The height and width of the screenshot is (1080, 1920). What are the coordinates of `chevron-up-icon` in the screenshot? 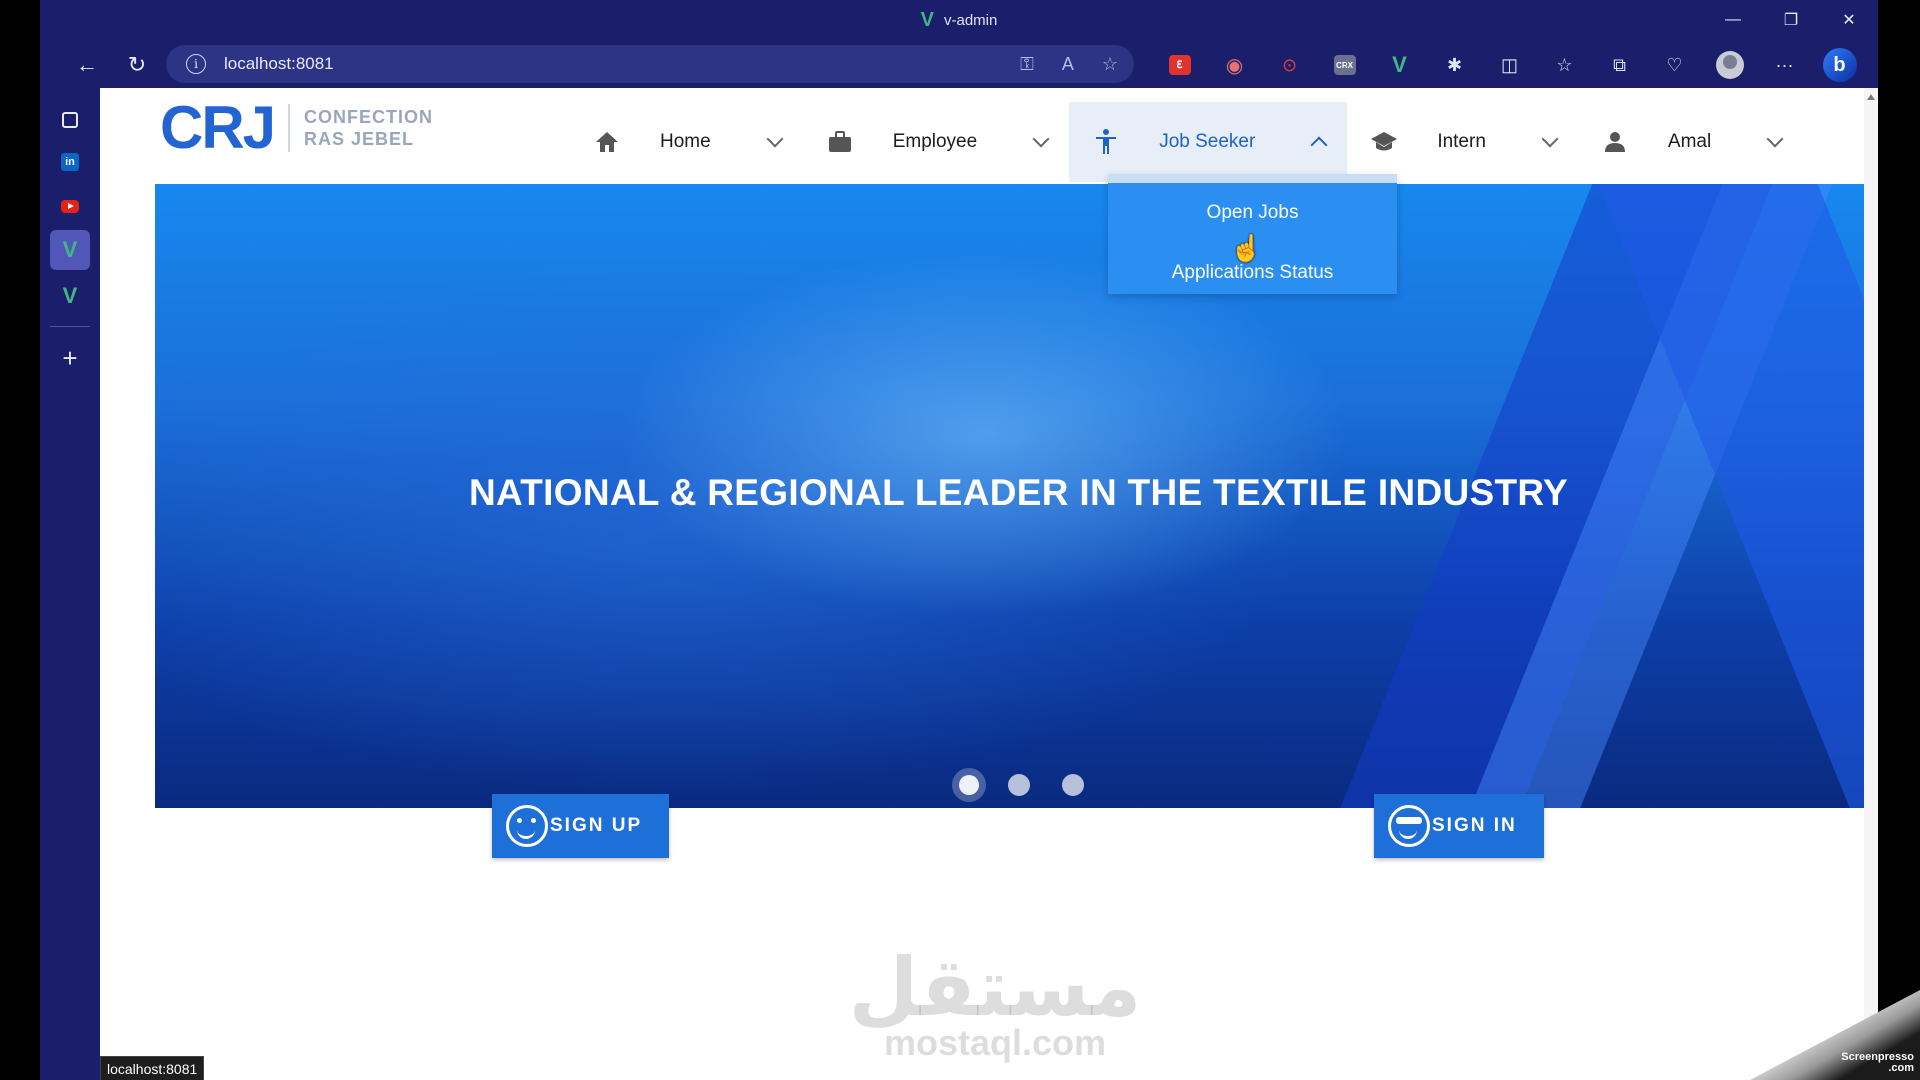 It's located at (1319, 145).